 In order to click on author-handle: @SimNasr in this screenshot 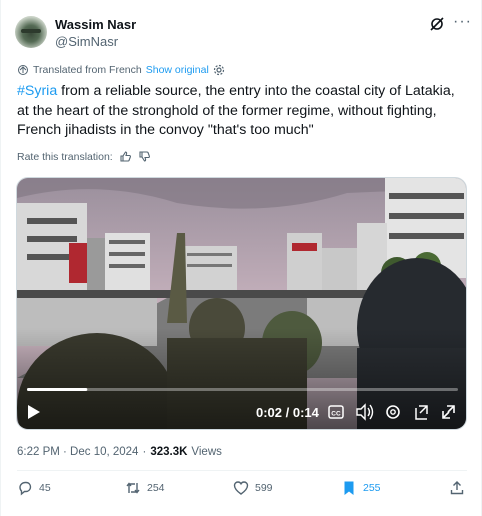, I will do `click(86, 41)`.